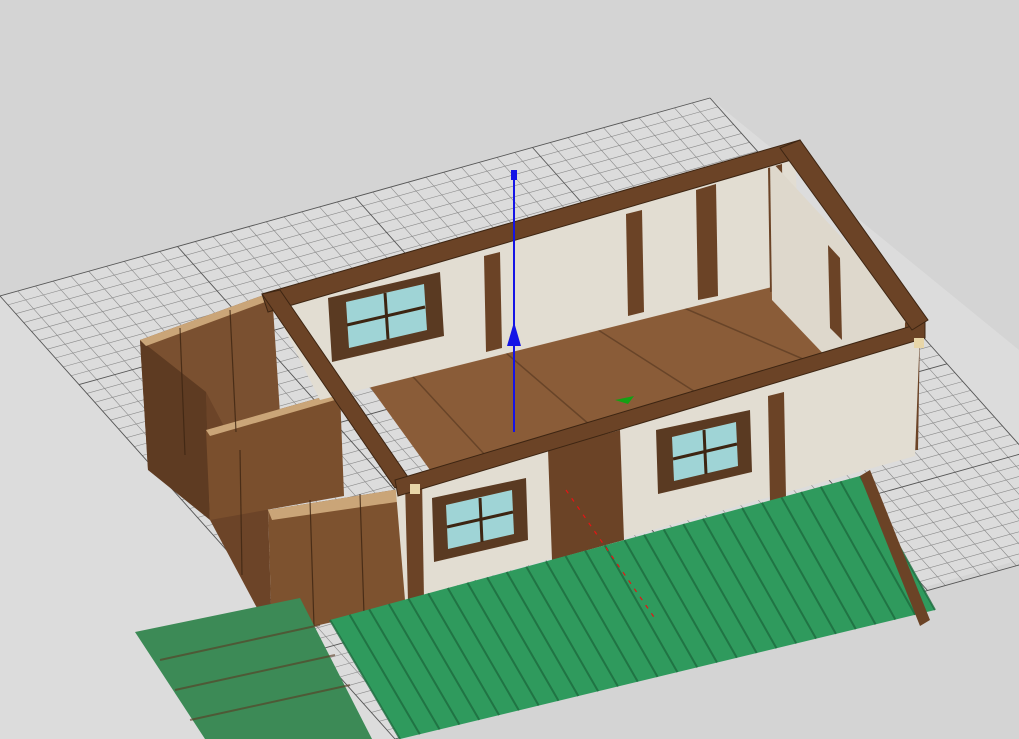 The height and width of the screenshot is (739, 1019). Describe the element at coordinates (514, 175) in the screenshot. I see `z-axis-handle` at that location.